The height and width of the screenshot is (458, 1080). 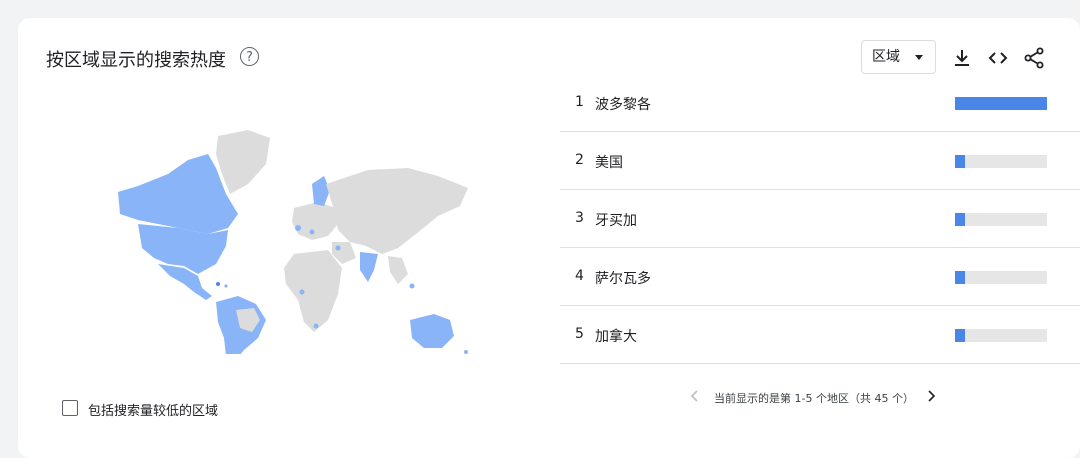 I want to click on map-new-zealand, so click(x=466, y=352).